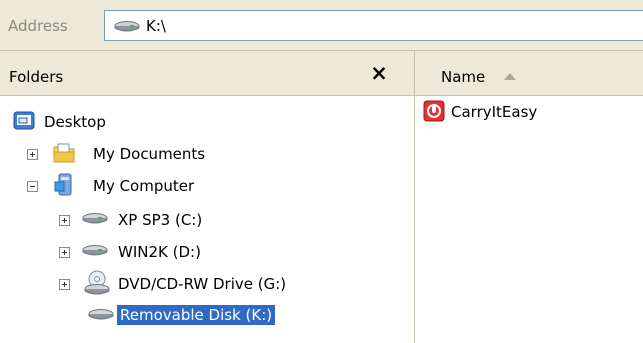 This screenshot has width=643, height=343. I want to click on app-icon, so click(434, 113).